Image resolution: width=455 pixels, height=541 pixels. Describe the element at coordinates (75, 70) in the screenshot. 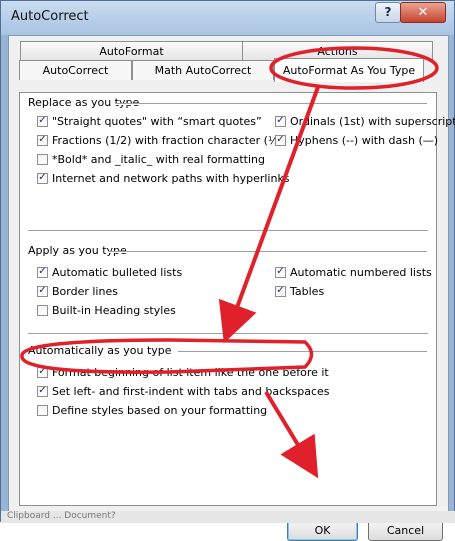

I see `tab-autocorrect: AutoCorrect` at that location.